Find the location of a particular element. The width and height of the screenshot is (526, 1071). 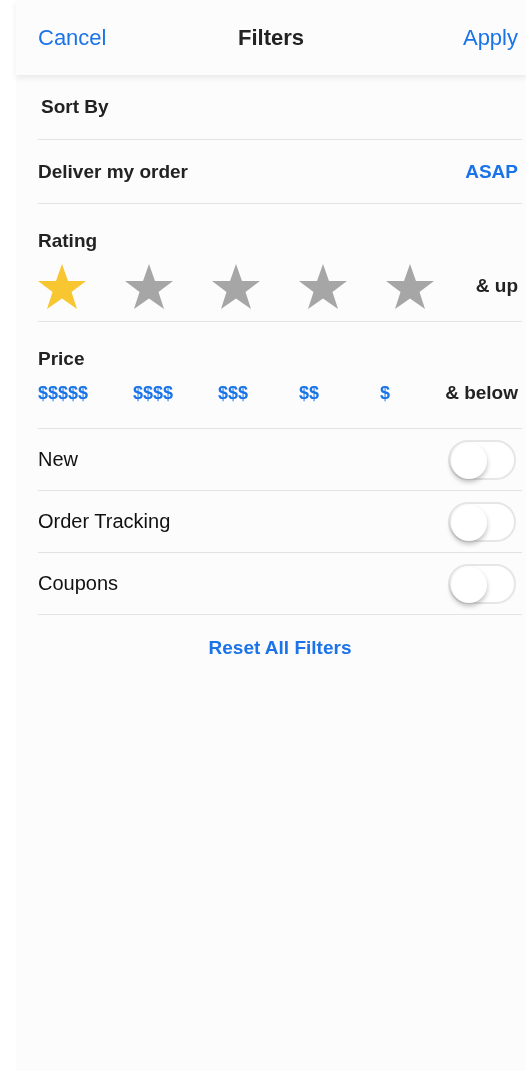

toggle-label: New is located at coordinates (58, 459).